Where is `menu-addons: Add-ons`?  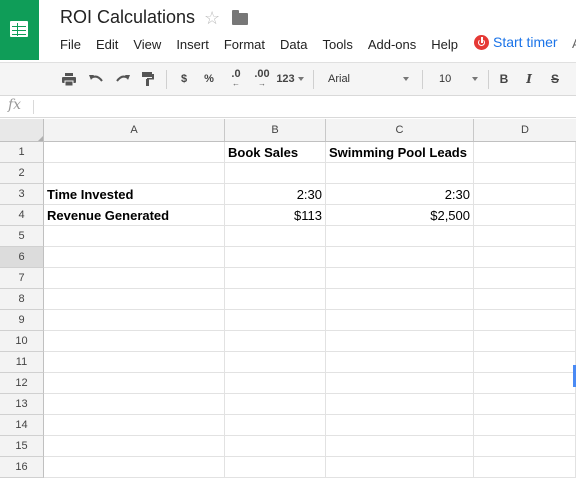 menu-addons: Add-ons is located at coordinates (392, 45).